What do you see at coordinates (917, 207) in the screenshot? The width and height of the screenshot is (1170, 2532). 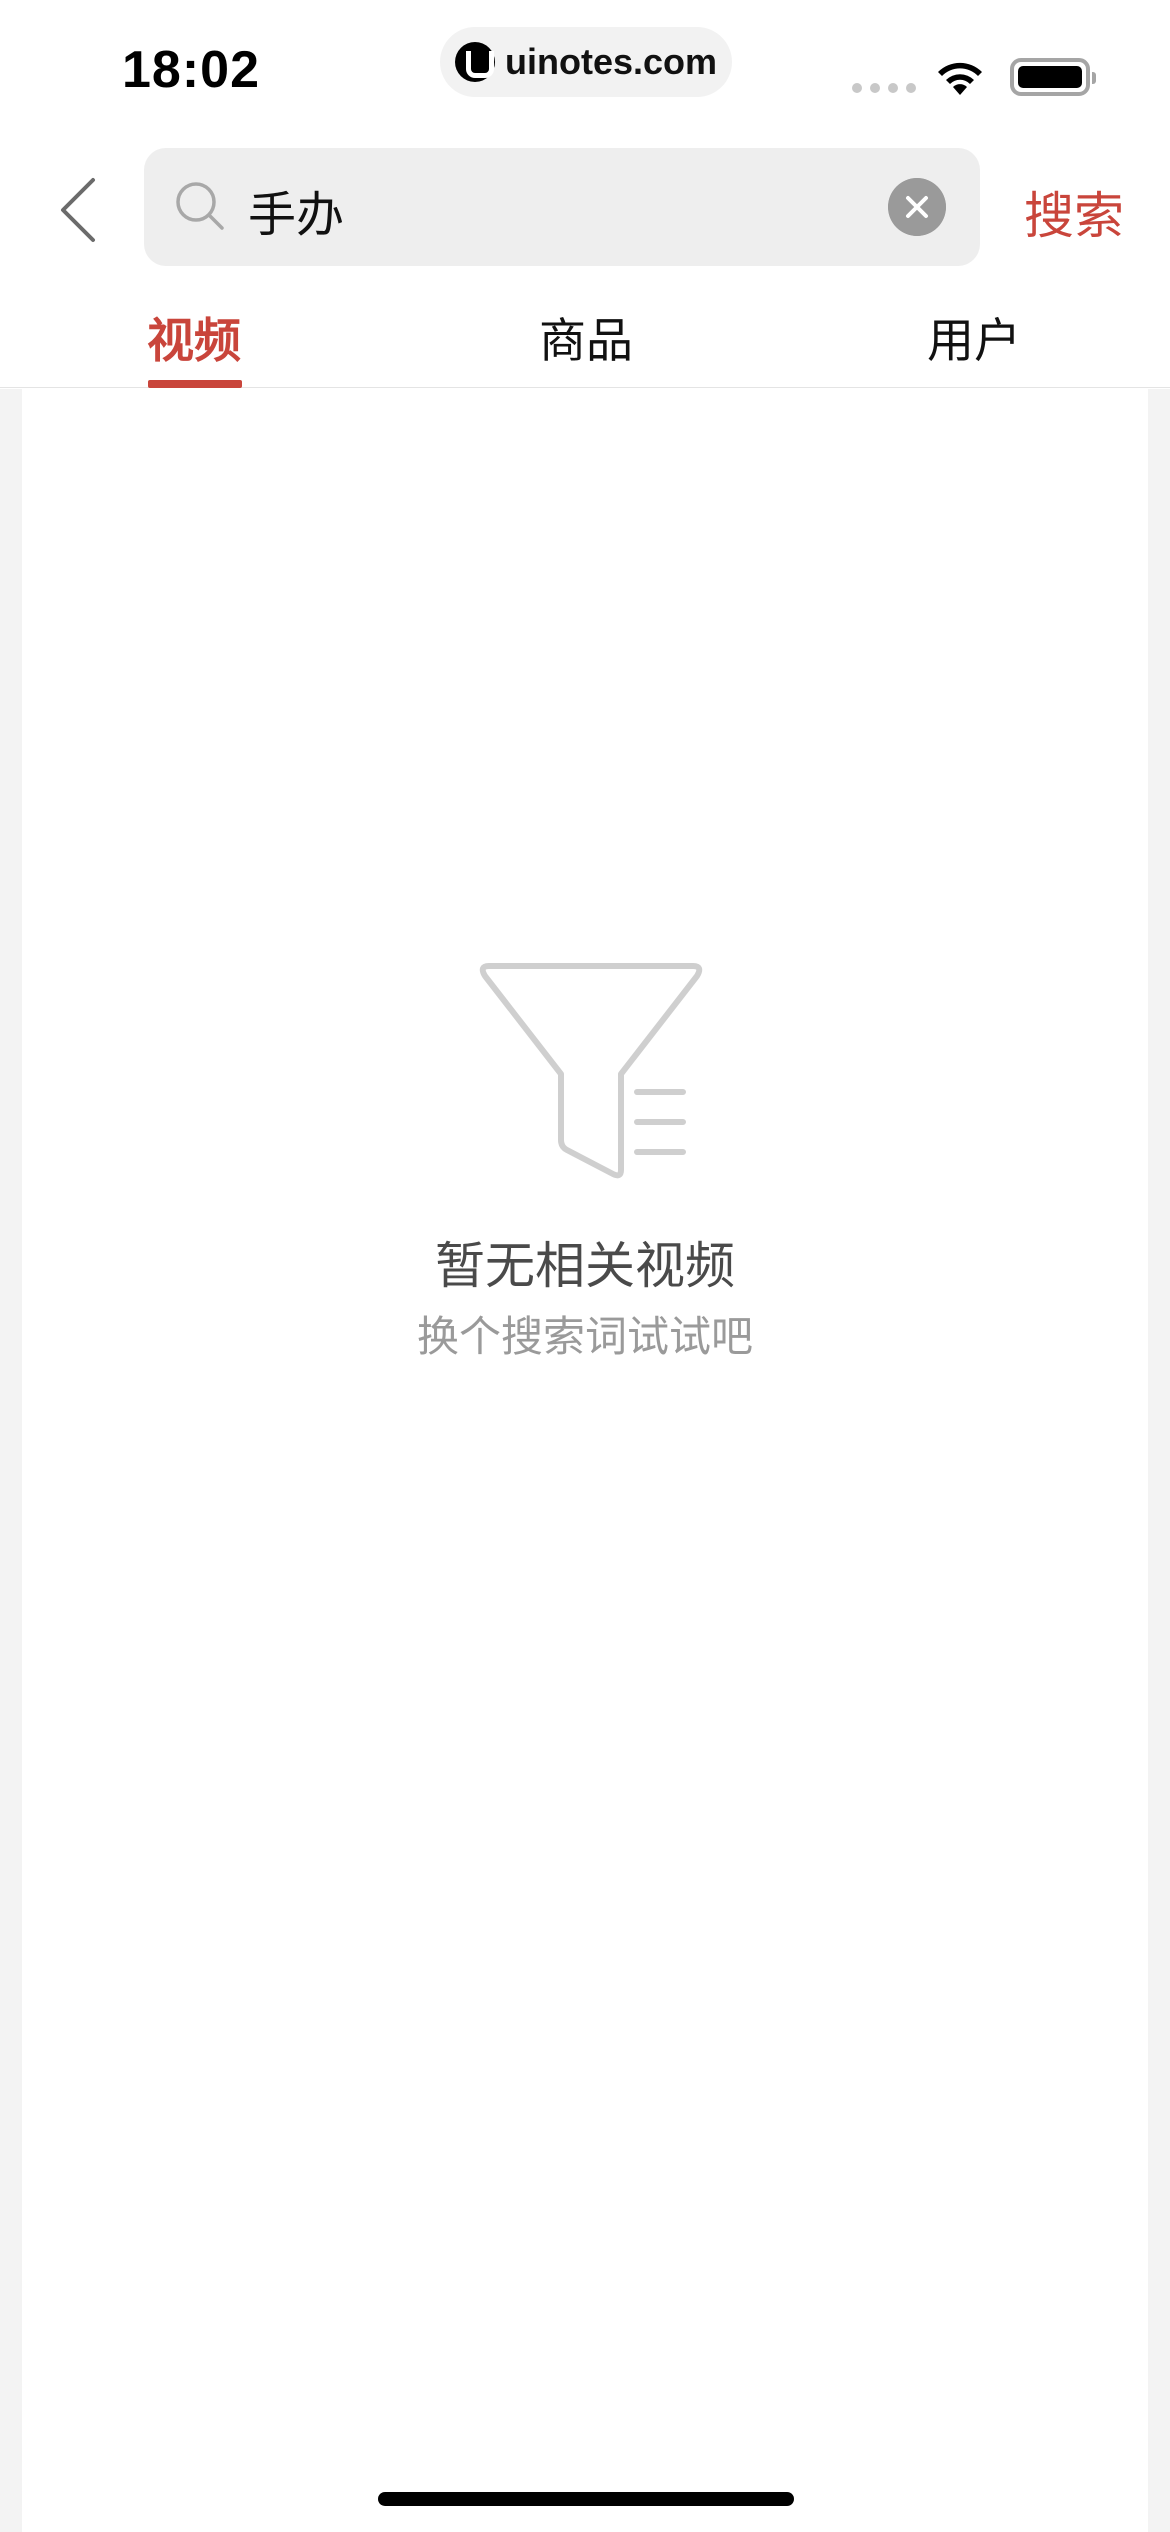 I see `clear-search-button` at bounding box center [917, 207].